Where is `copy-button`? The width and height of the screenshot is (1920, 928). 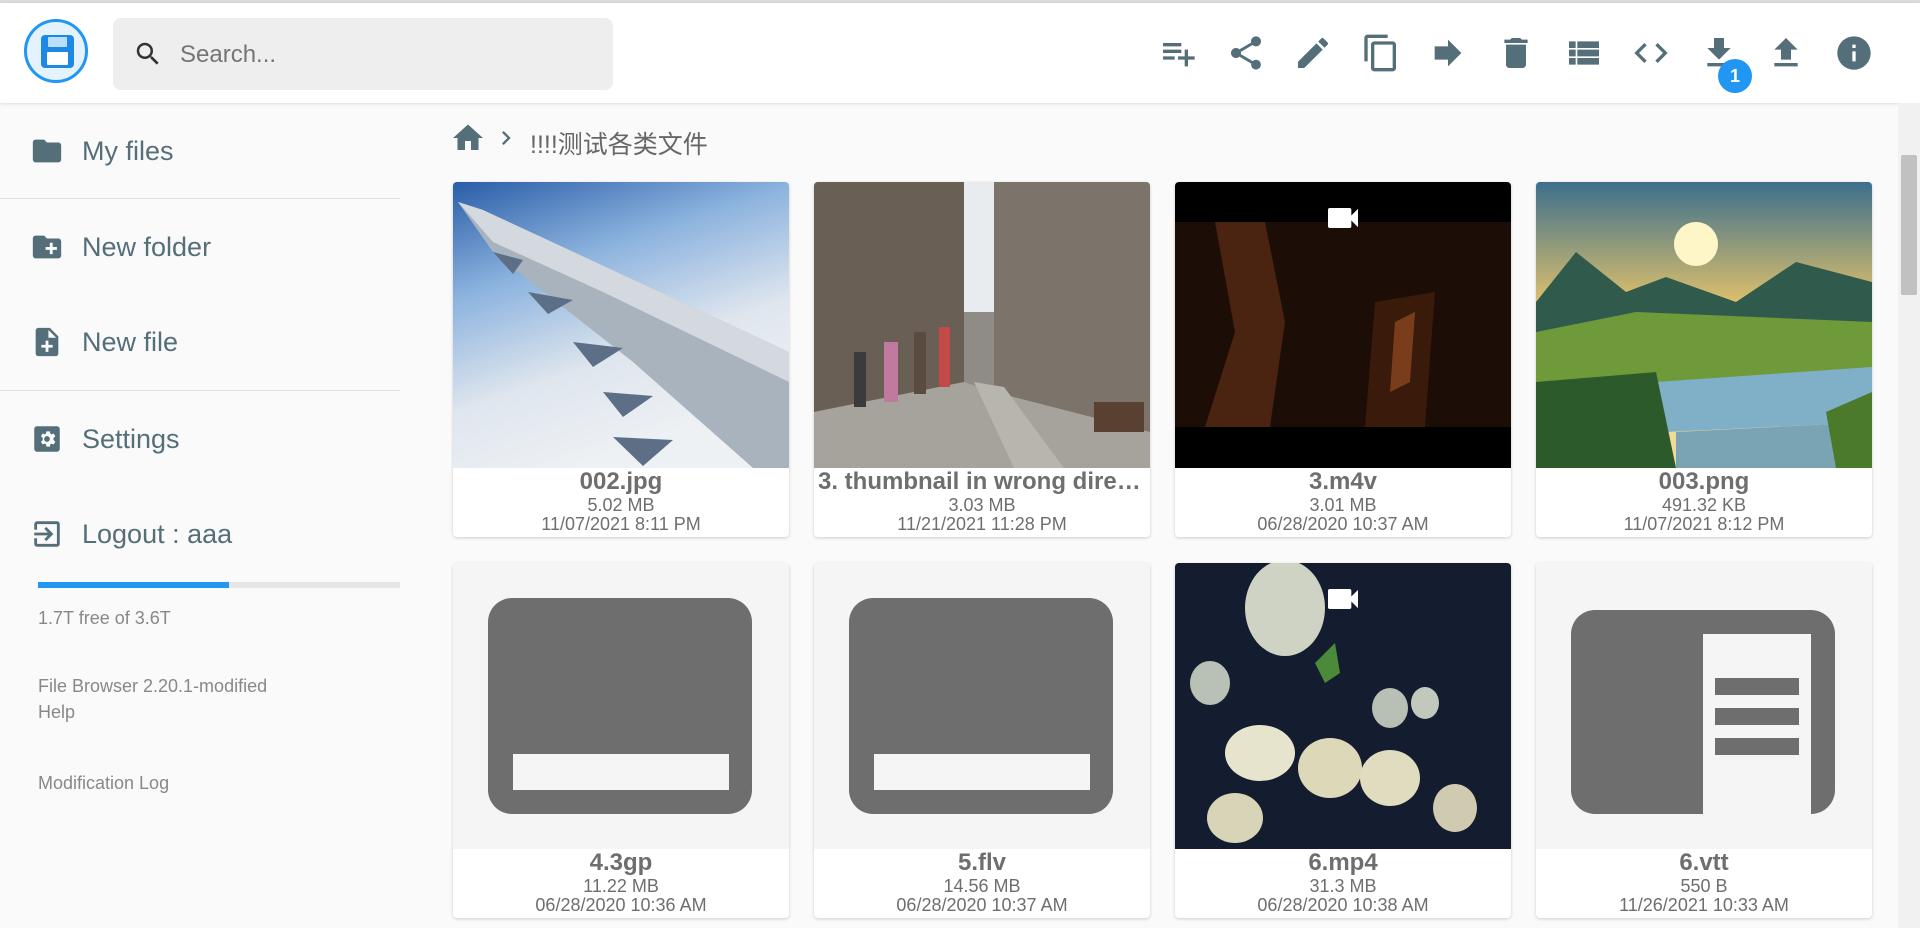
copy-button is located at coordinates (1381, 53).